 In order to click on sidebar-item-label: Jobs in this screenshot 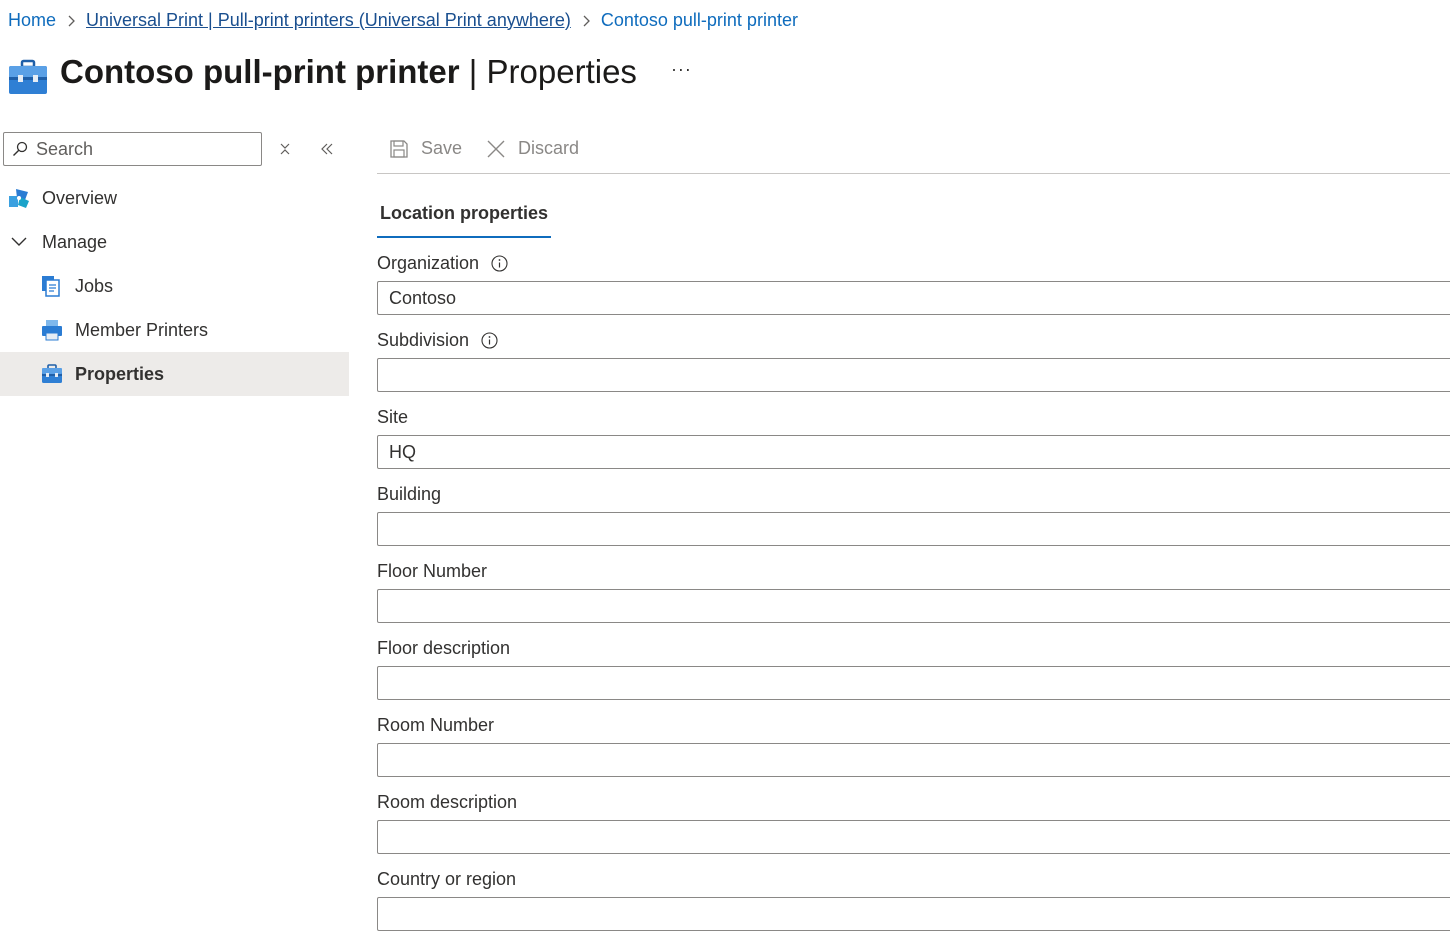, I will do `click(94, 285)`.